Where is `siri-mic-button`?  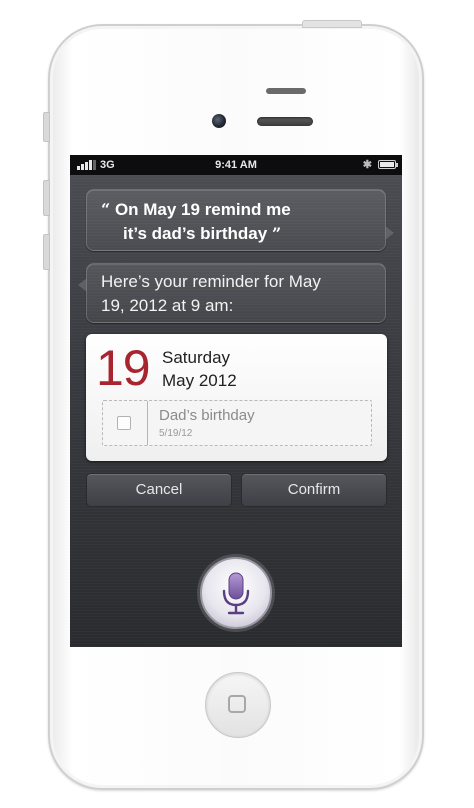 siri-mic-button is located at coordinates (236, 593).